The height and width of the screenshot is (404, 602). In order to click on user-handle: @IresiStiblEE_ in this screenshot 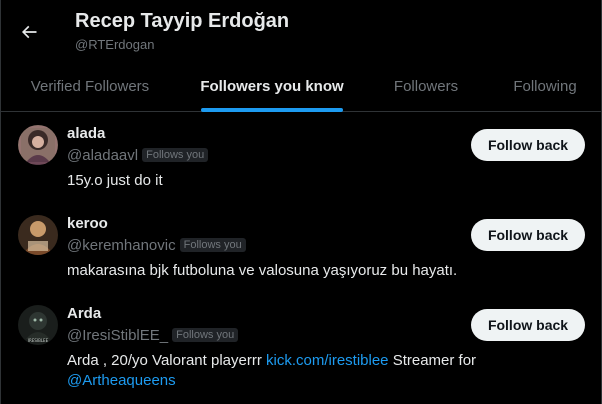, I will do `click(117, 335)`.